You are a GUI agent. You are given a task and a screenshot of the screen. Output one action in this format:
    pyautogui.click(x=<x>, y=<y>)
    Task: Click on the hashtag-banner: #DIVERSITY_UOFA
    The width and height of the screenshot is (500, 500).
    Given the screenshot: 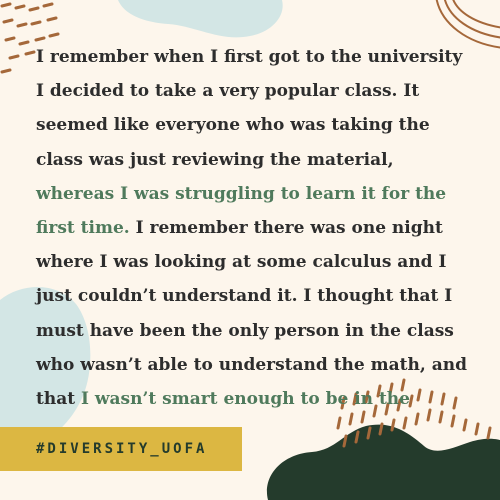 What is the action you would take?
    pyautogui.click(x=121, y=449)
    